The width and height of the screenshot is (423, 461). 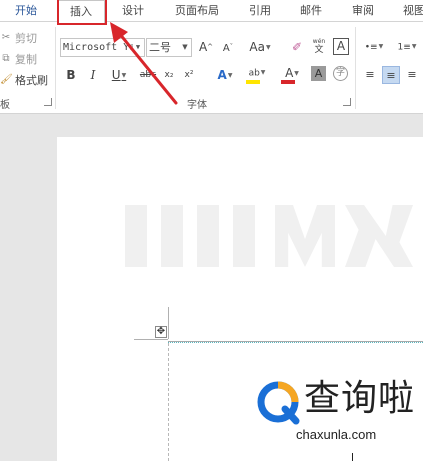 I want to click on superscript-button: x², so click(x=189, y=75).